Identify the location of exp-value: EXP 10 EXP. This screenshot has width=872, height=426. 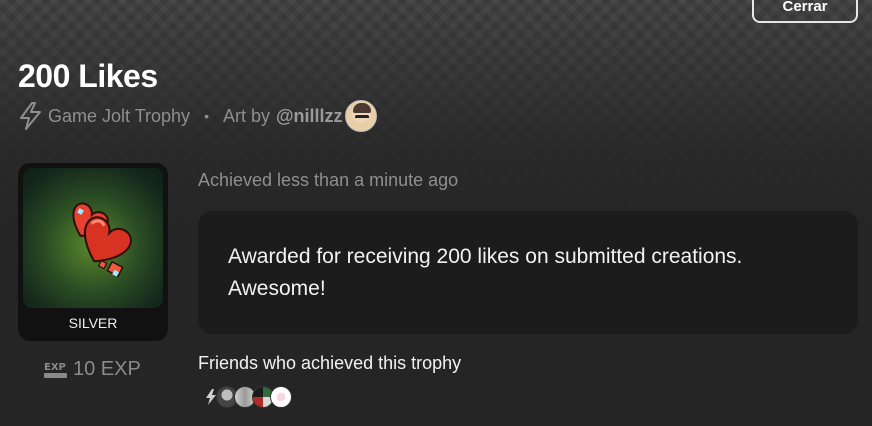
(92, 369).